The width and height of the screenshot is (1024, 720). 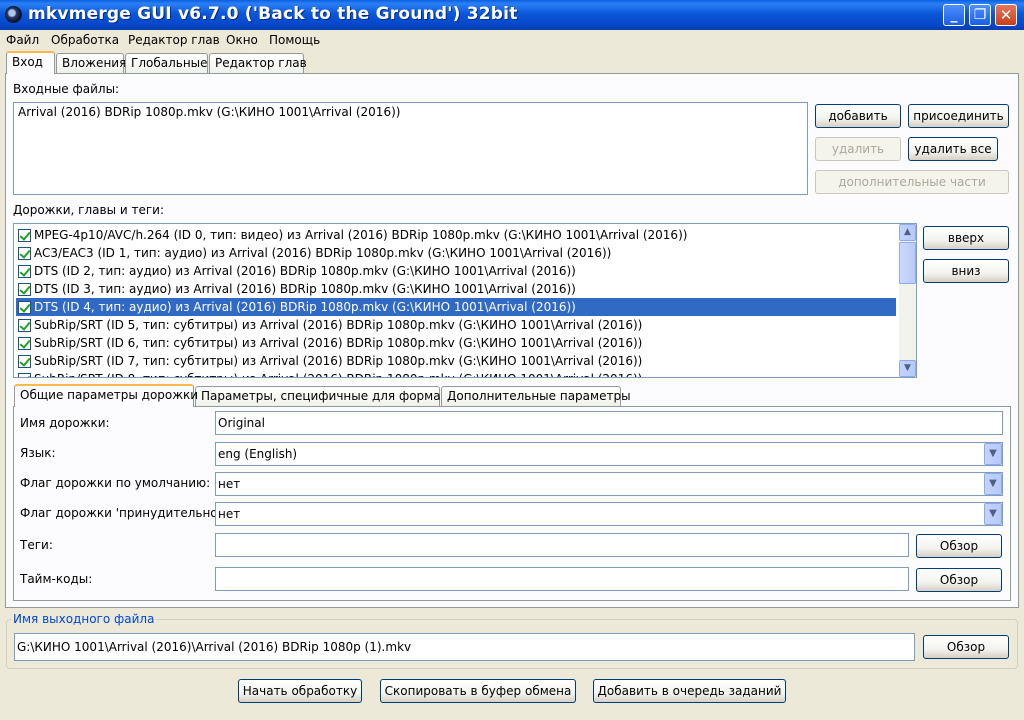 I want to click on tab-general-track-options: Общие параметры дорожки, so click(x=106, y=395).